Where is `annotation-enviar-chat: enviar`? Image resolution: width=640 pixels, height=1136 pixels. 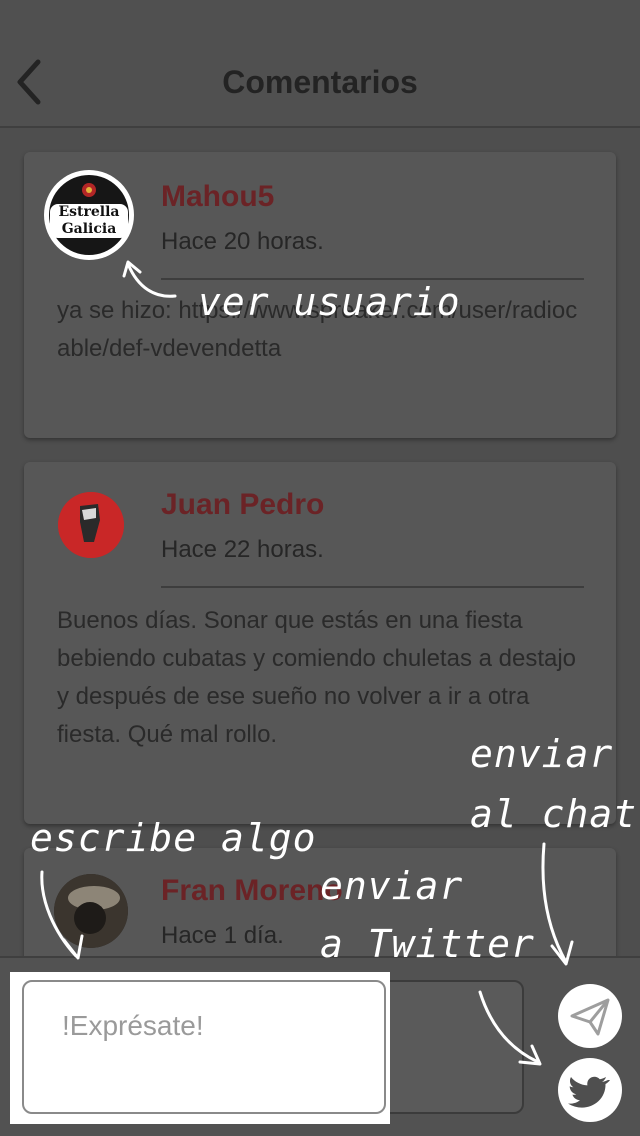
annotation-enviar-chat: enviar is located at coordinates (542, 754).